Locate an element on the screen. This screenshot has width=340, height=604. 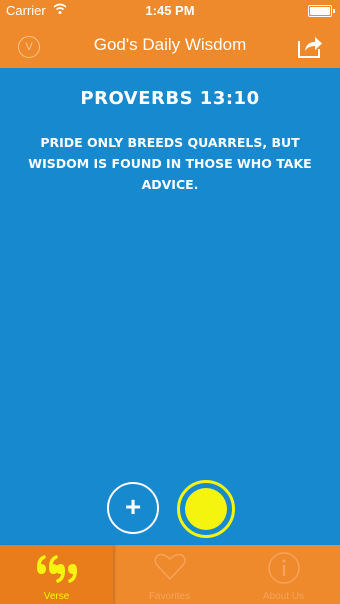
highlight-button is located at coordinates (206, 509).